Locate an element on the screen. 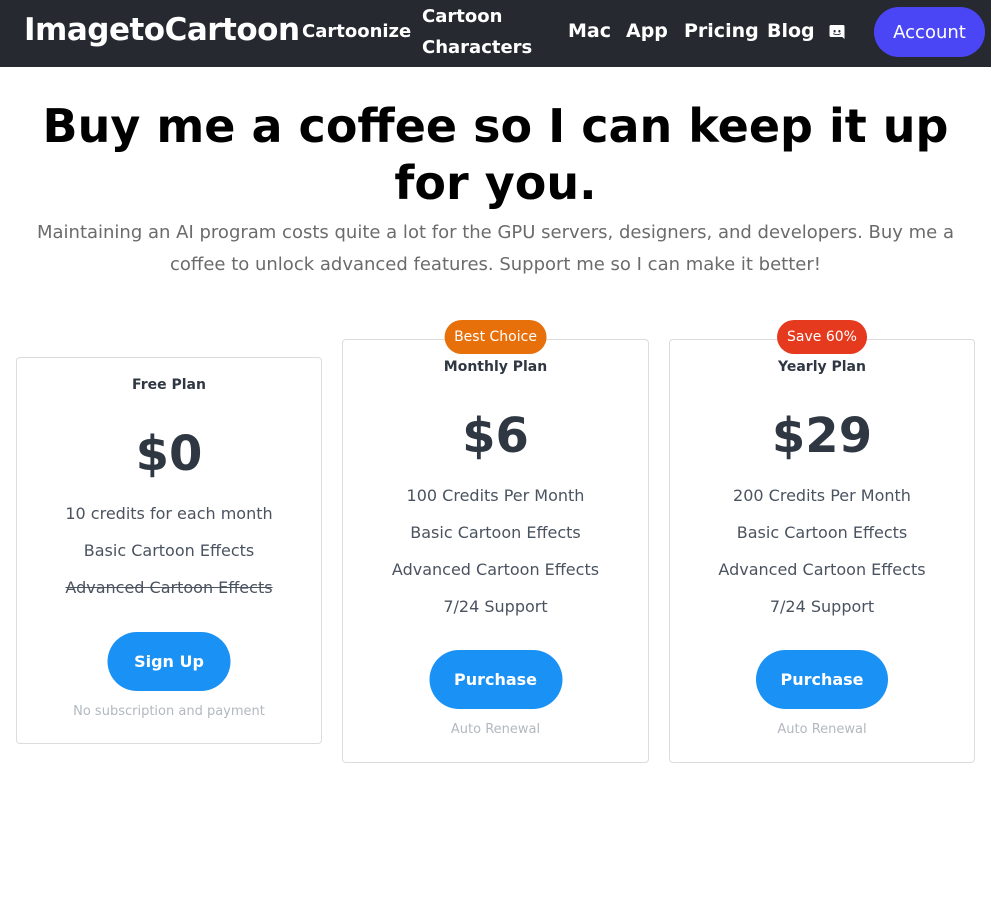  plan-name: Yearly Plan is located at coordinates (822, 367).